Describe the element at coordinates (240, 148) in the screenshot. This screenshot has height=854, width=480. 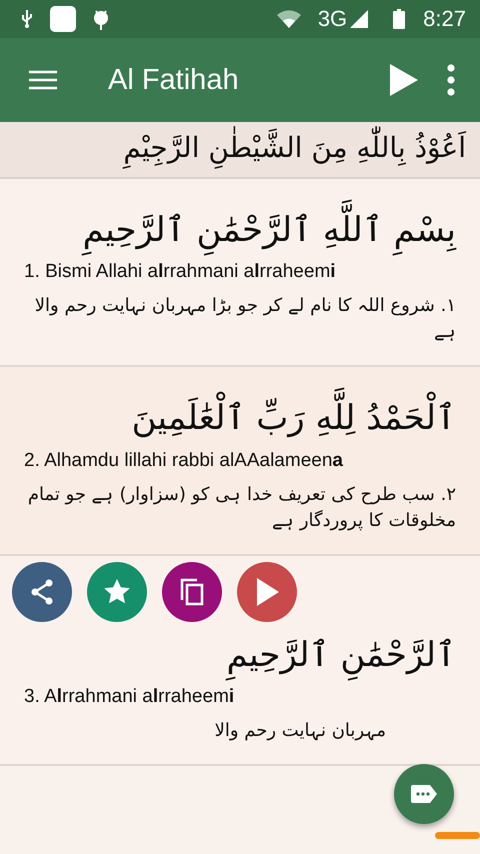
I see `arabic-heading: اَعُوْذُ بِاللّٰهِ مِنَ الشَّيْطٰنِ الرَّجِيْمِ` at that location.